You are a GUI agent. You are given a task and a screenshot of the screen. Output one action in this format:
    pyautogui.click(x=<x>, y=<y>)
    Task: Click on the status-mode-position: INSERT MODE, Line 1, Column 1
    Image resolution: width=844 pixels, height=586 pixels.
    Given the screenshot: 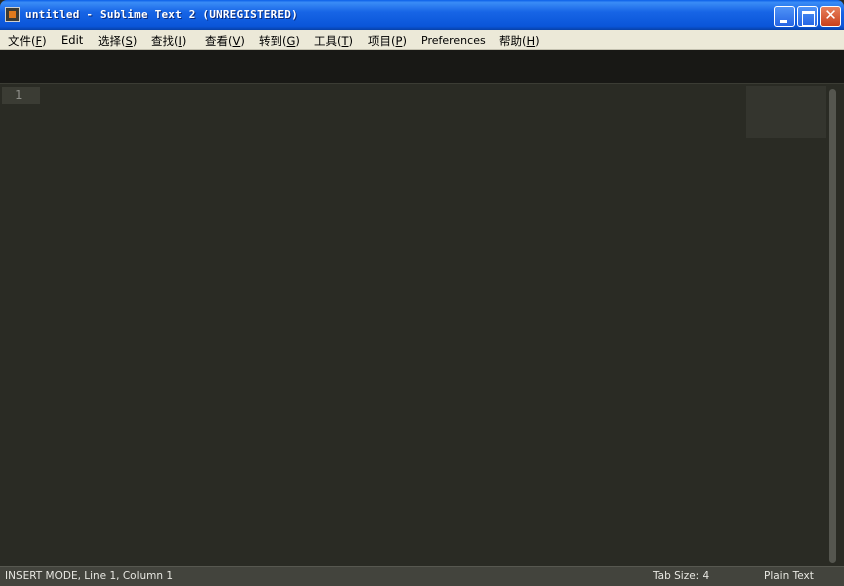 What is the action you would take?
    pyautogui.click(x=89, y=576)
    